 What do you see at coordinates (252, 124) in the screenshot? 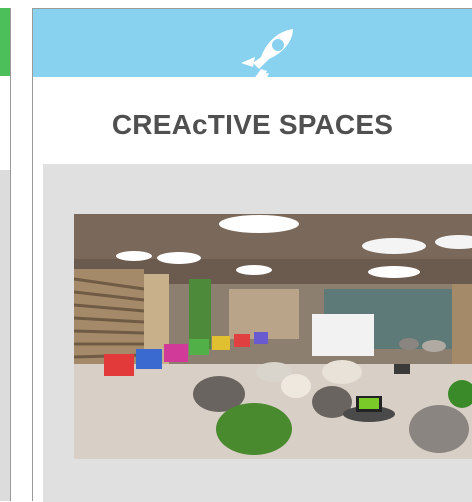
I see `card-title: CREAcTIVE SPACES` at bounding box center [252, 124].